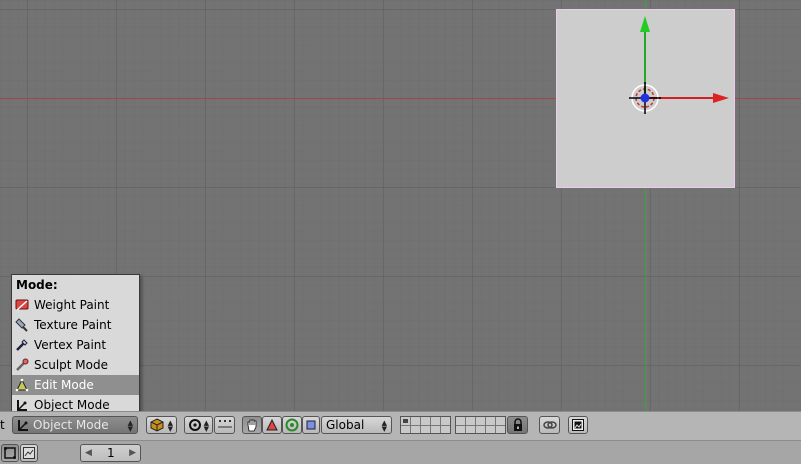 This screenshot has height=464, width=801. I want to click on frame-number-value: 1, so click(111, 453).